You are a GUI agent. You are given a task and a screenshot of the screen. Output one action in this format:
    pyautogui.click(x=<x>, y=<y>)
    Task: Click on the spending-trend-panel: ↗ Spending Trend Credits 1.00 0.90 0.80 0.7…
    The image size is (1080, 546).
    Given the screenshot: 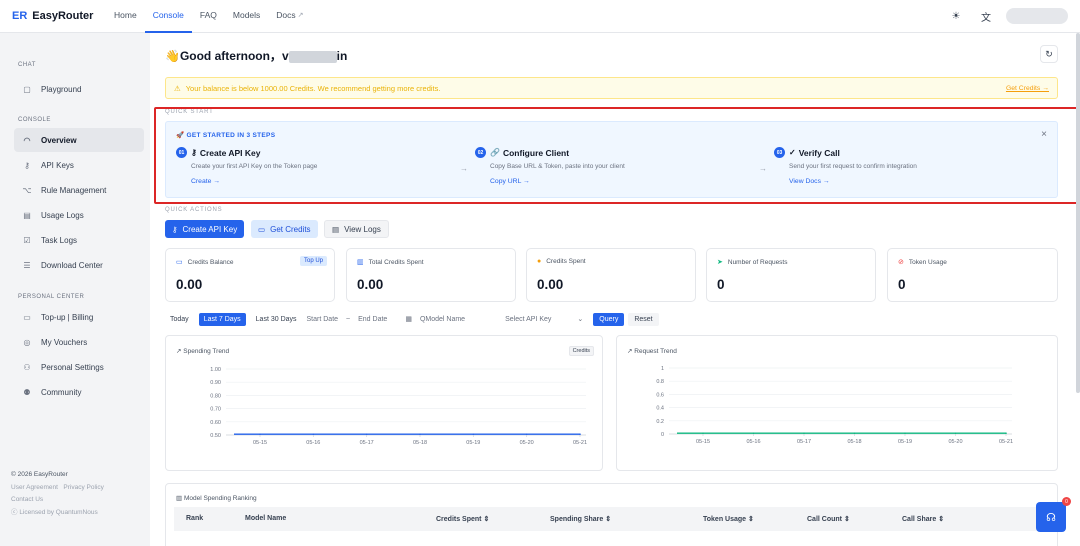 What is the action you would take?
    pyautogui.click(x=384, y=403)
    